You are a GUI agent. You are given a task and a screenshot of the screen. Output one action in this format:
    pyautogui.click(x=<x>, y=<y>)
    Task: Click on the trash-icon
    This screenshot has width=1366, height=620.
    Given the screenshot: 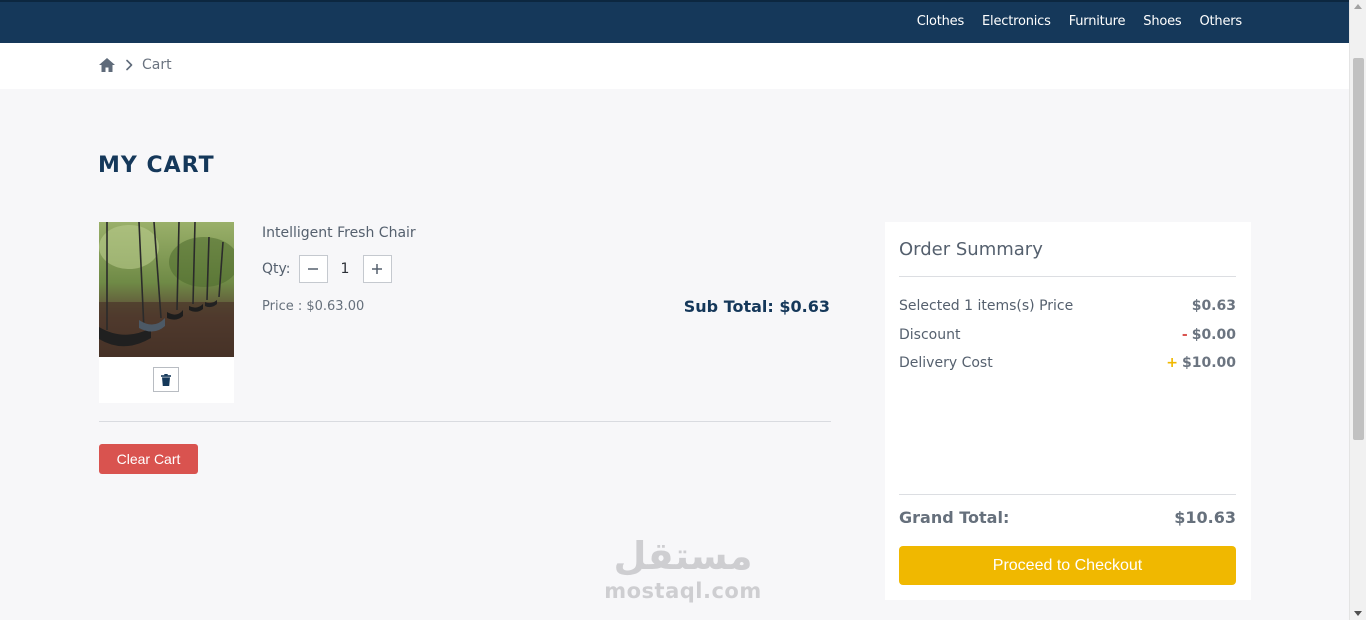 What is the action you would take?
    pyautogui.click(x=166, y=379)
    